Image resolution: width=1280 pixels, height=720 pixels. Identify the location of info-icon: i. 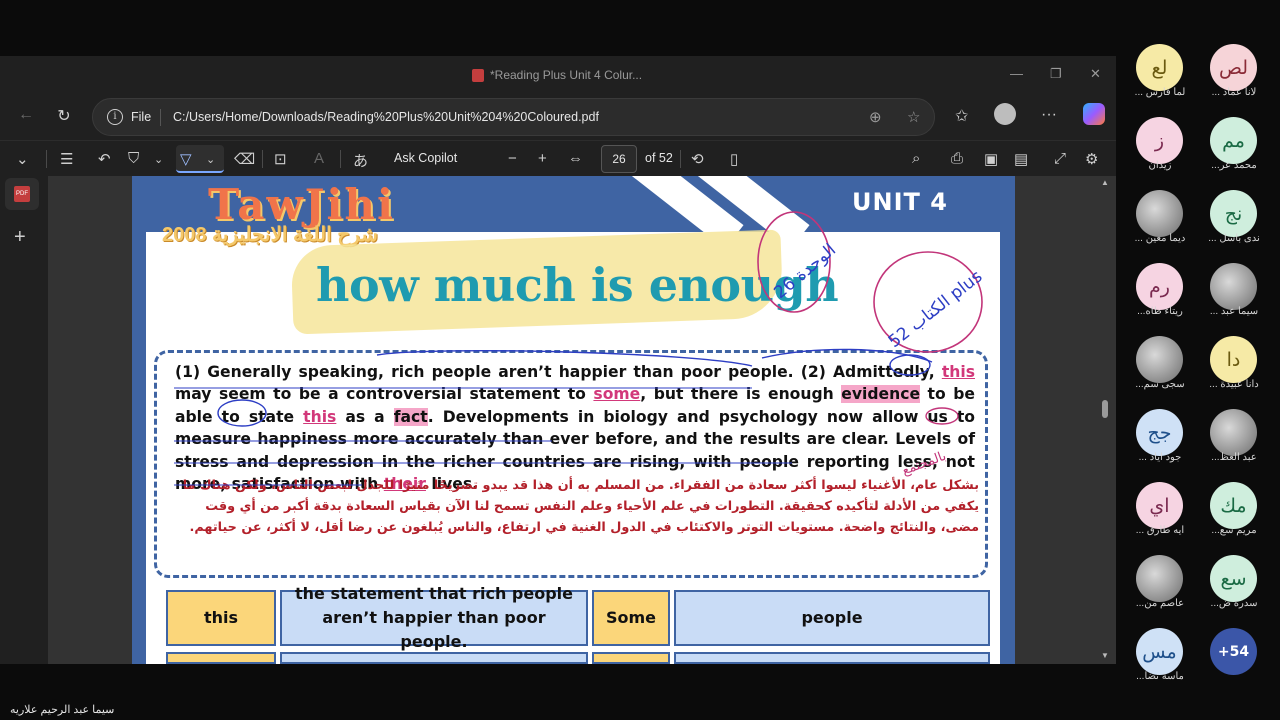
(115, 117).